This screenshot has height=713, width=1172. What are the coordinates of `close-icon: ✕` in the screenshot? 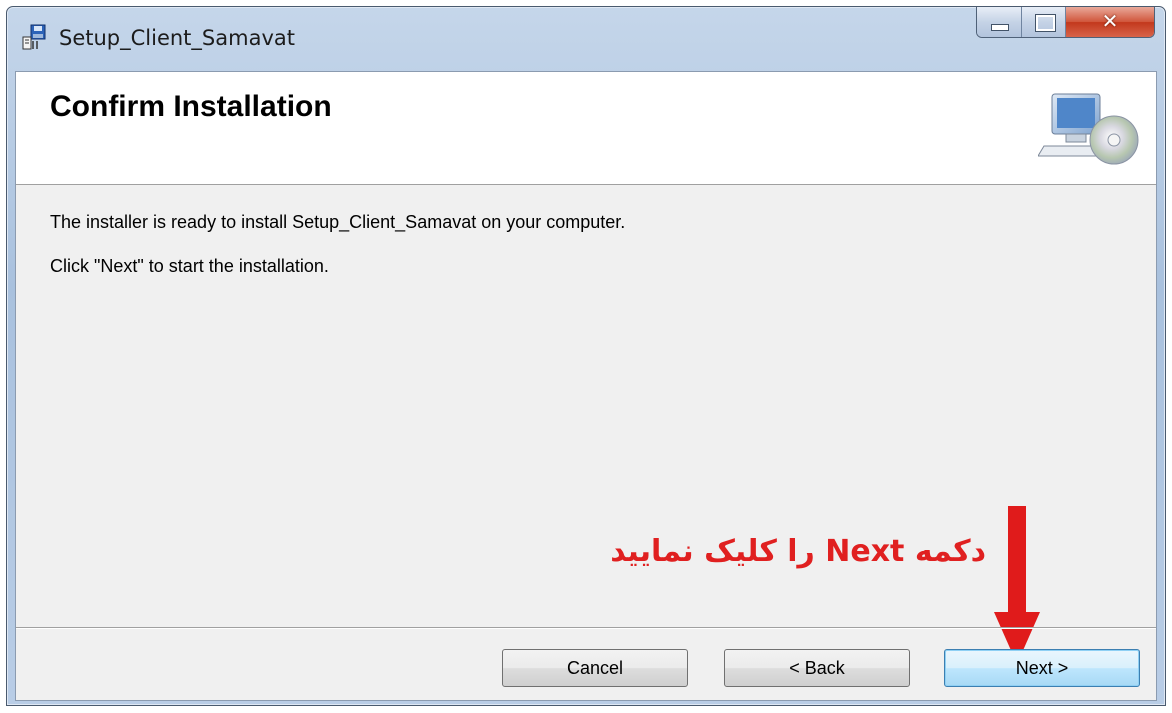 It's located at (1110, 21).